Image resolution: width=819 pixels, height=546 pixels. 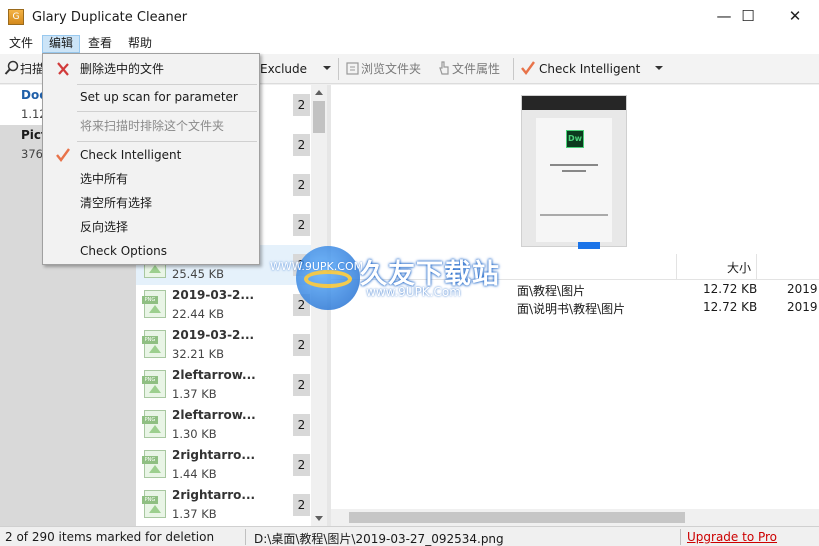 I want to click on menu-item-check-intelligent: Check Intelligent, so click(x=151, y=155).